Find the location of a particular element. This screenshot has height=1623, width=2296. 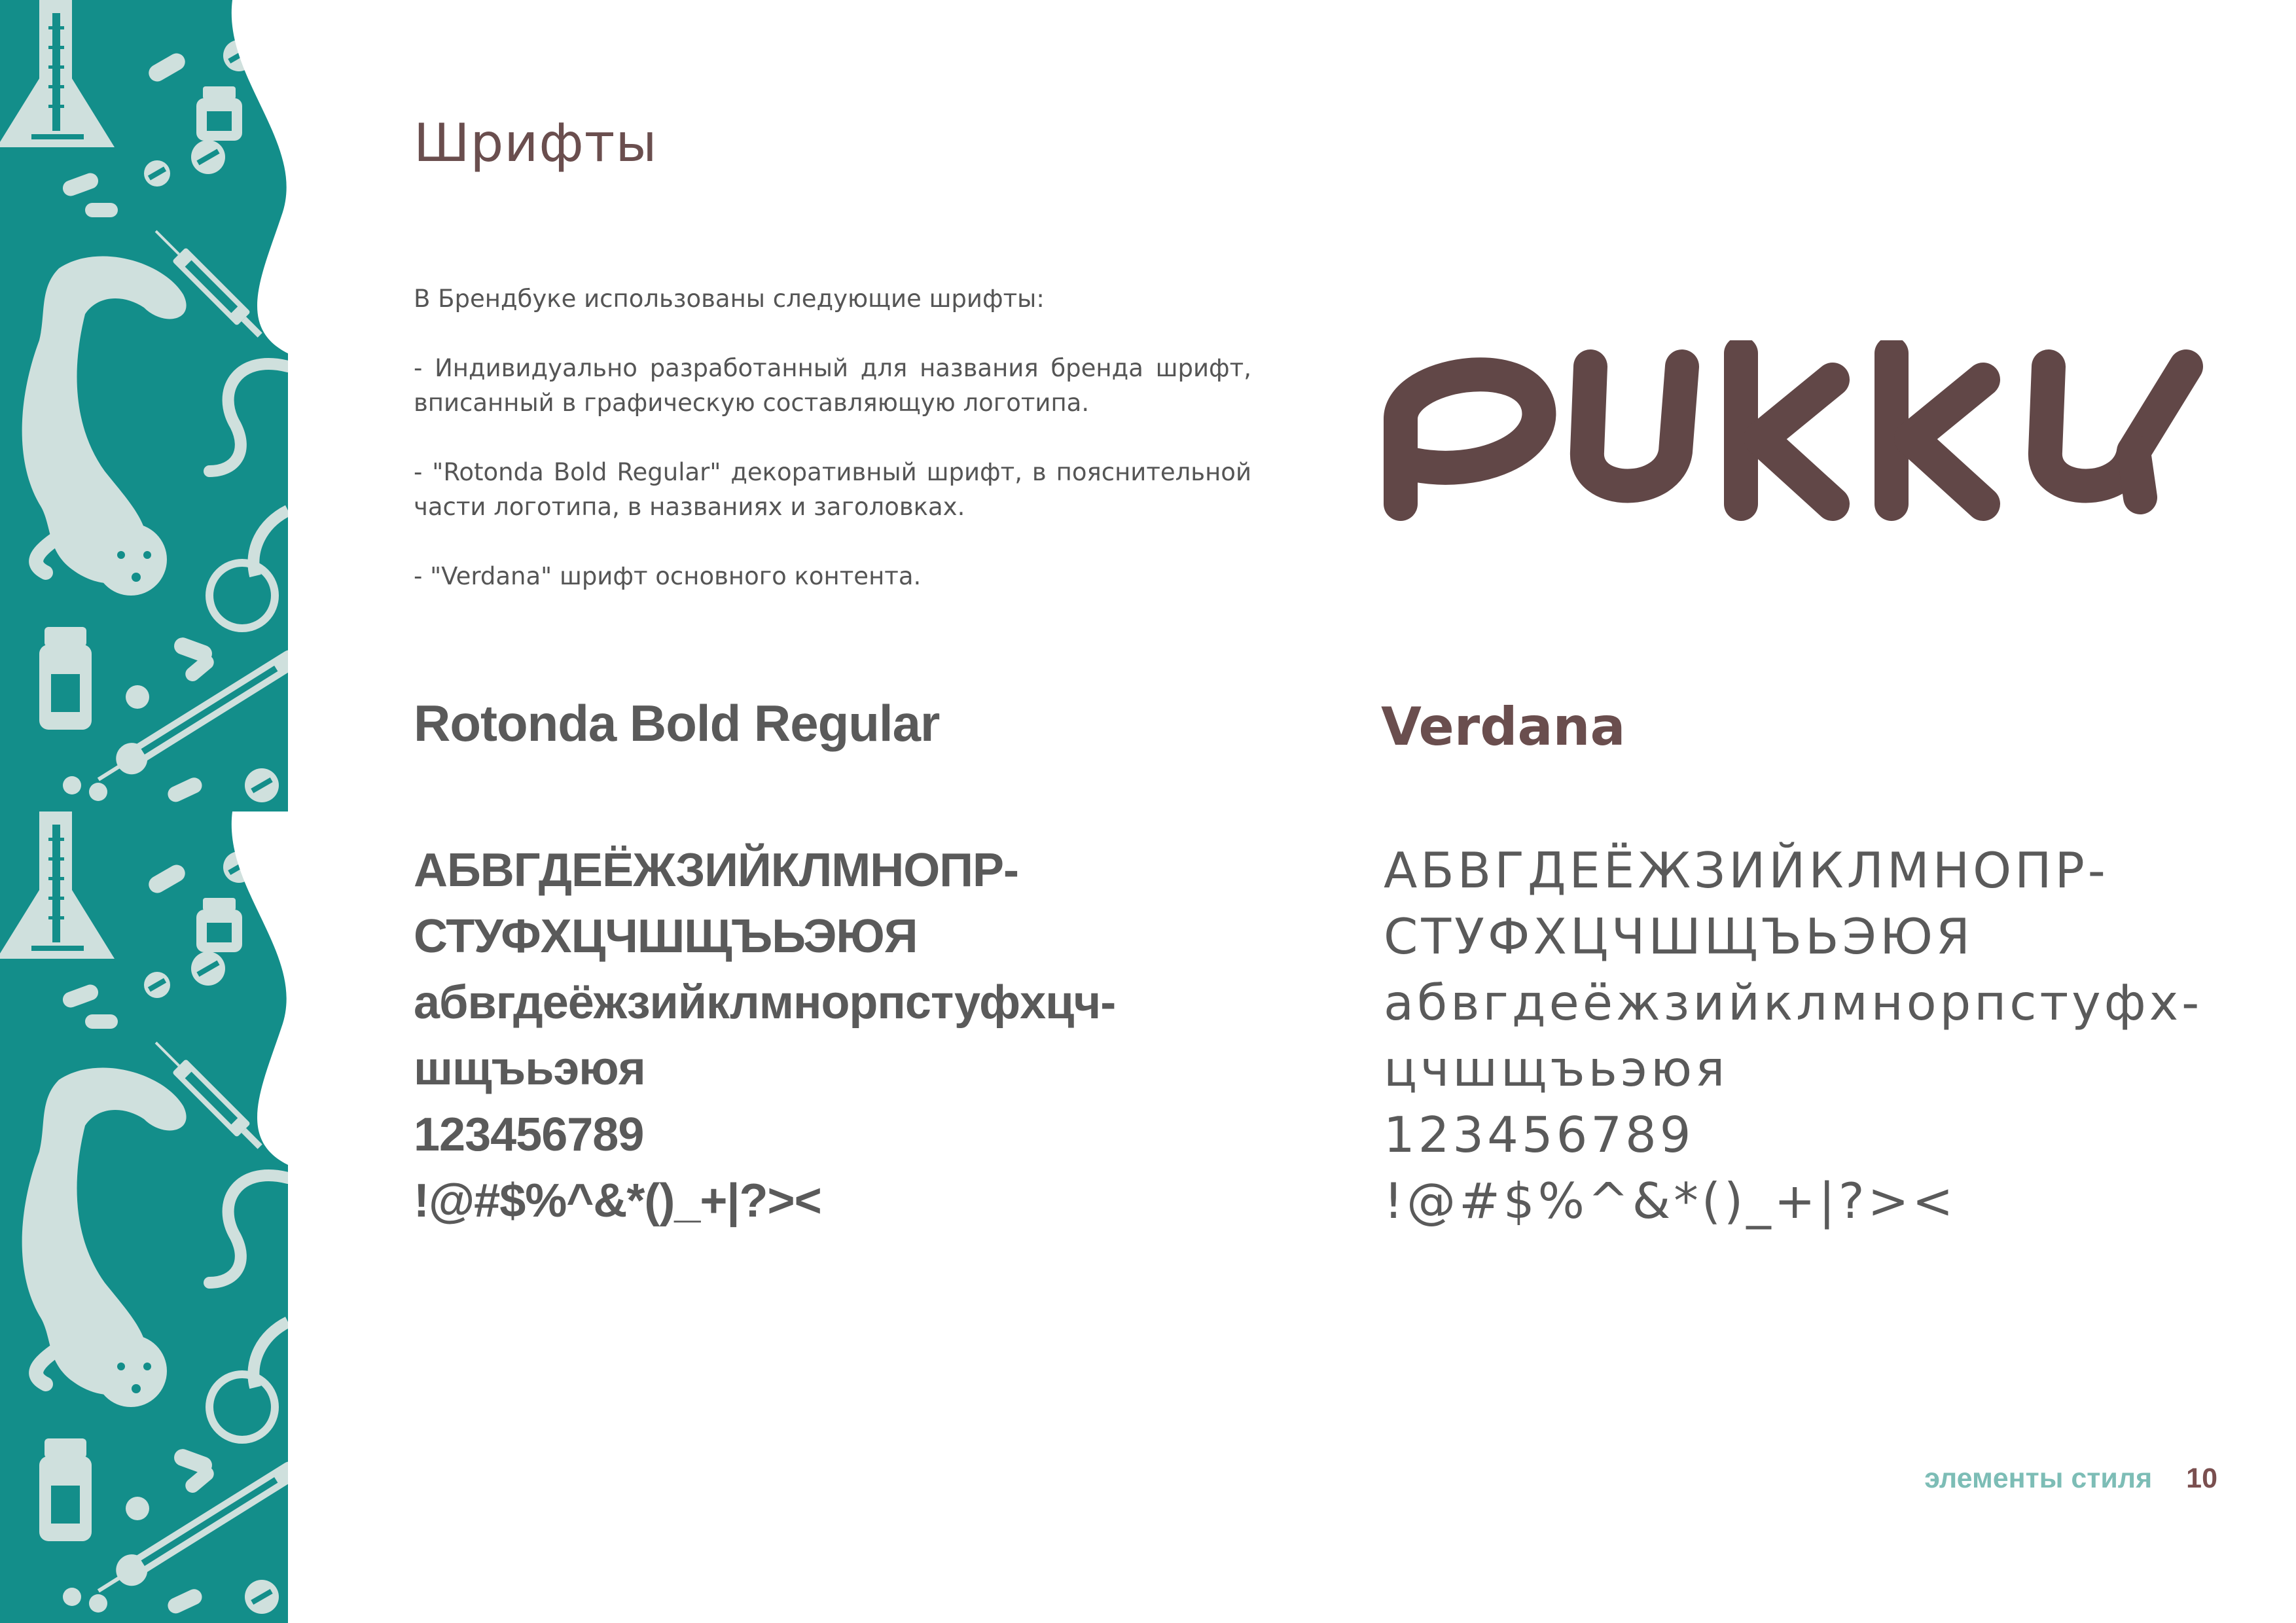

intro-paragraph: - "Verdana" шрифт основного контента. is located at coordinates (668, 576).